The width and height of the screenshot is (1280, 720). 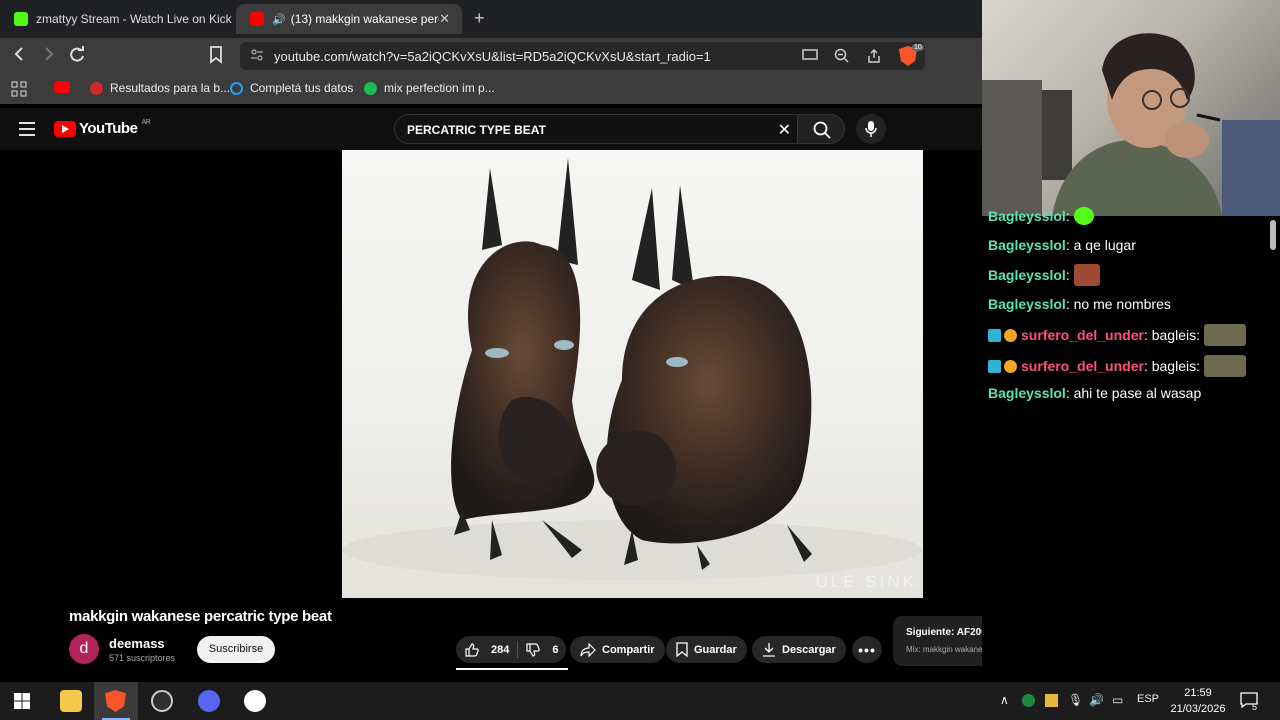 What do you see at coordinates (784, 130) in the screenshot?
I see `clear-search-icon: ✕` at bounding box center [784, 130].